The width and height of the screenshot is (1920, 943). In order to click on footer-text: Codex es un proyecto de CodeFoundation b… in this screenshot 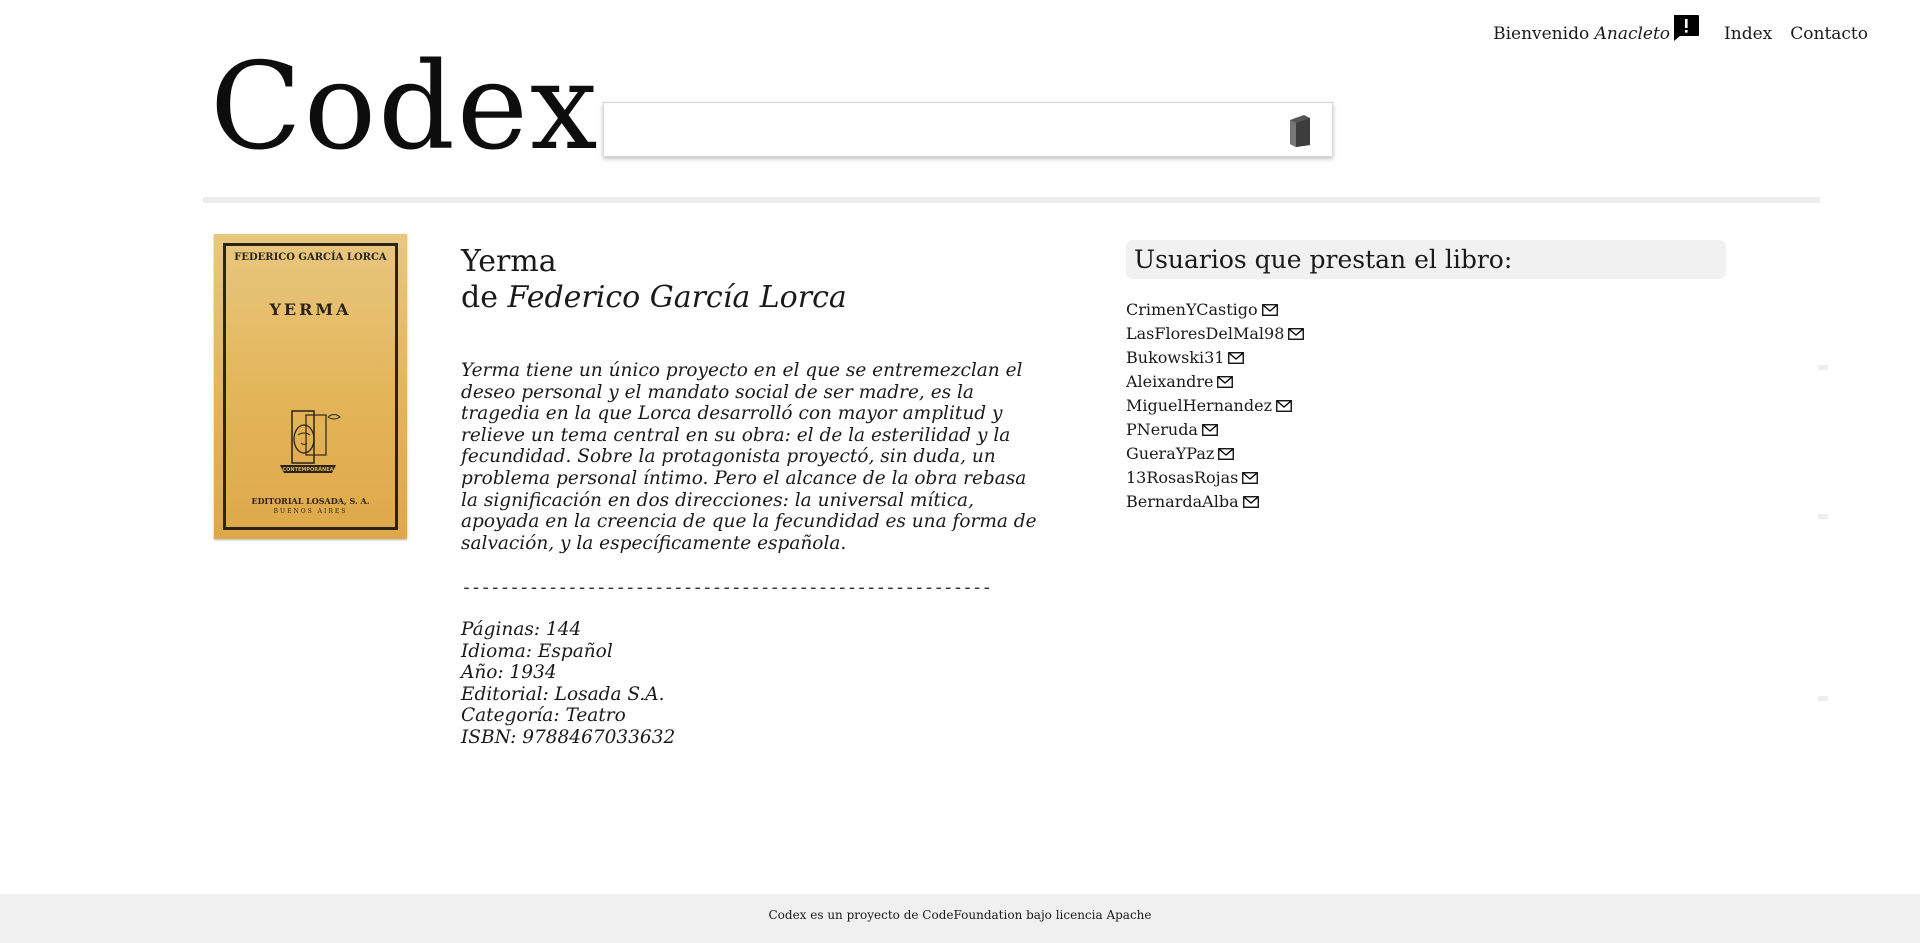, I will do `click(960, 915)`.